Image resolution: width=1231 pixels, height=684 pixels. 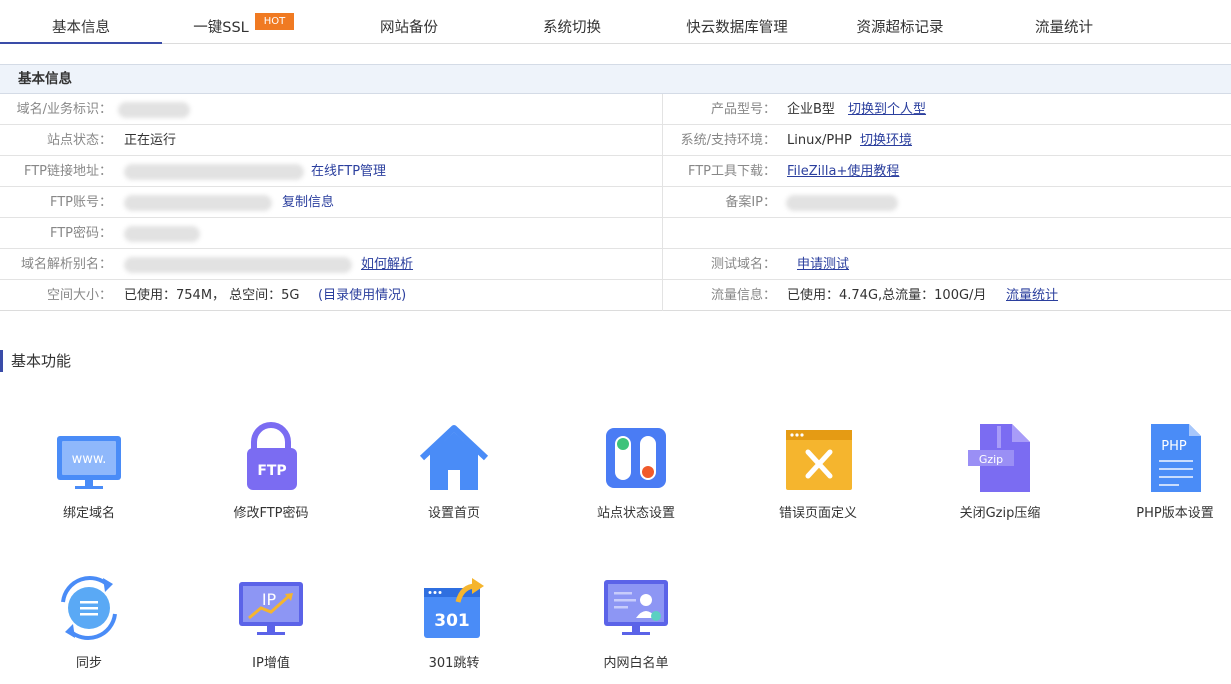 I want to click on function-label: 关闭Gzip压缩, so click(x=1000, y=513).